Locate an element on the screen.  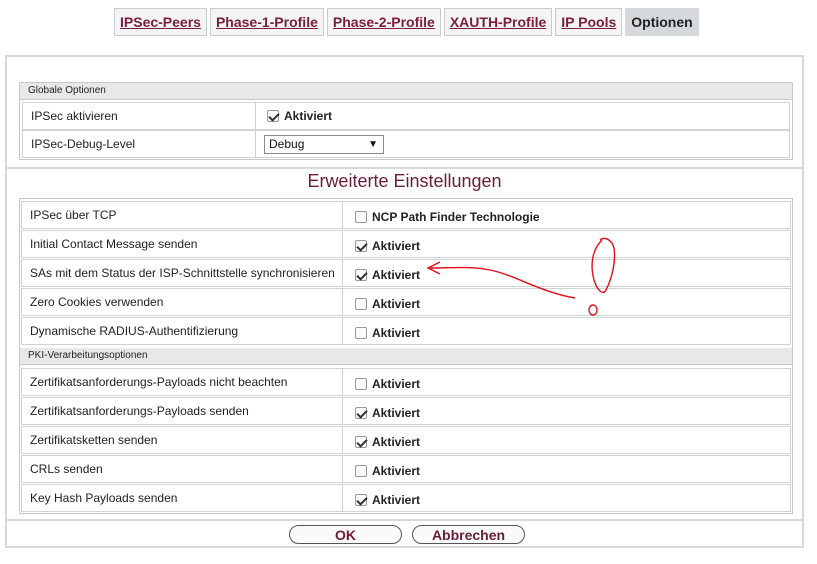
send-cert-req-value: Aktiviert is located at coordinates (396, 413).